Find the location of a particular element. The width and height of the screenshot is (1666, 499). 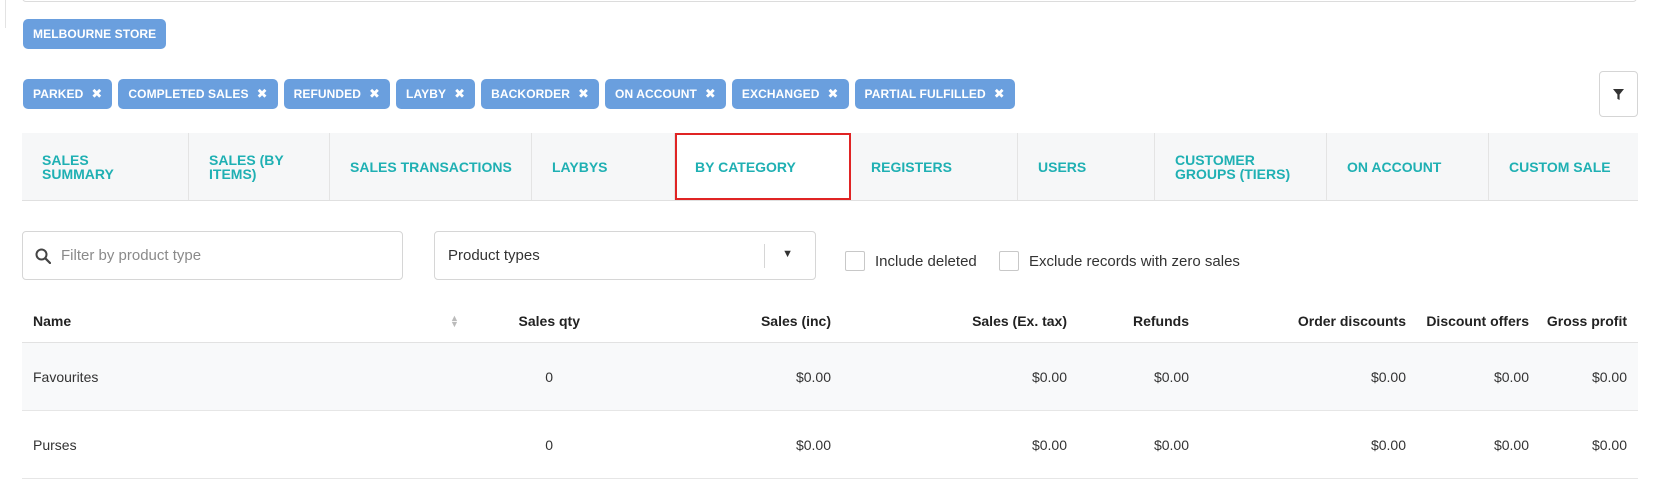

top-field-edge is located at coordinates (829, 1).